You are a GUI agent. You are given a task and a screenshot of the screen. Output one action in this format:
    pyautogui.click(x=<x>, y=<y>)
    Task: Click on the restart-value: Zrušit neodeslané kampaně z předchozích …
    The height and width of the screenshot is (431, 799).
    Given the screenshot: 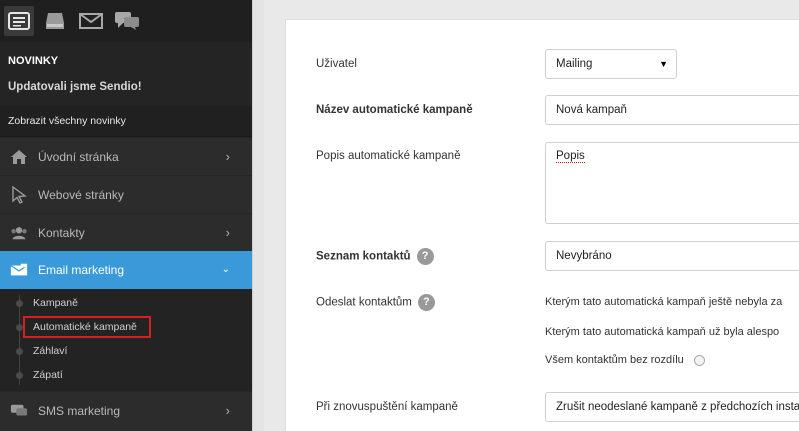 What is the action you would take?
    pyautogui.click(x=677, y=407)
    